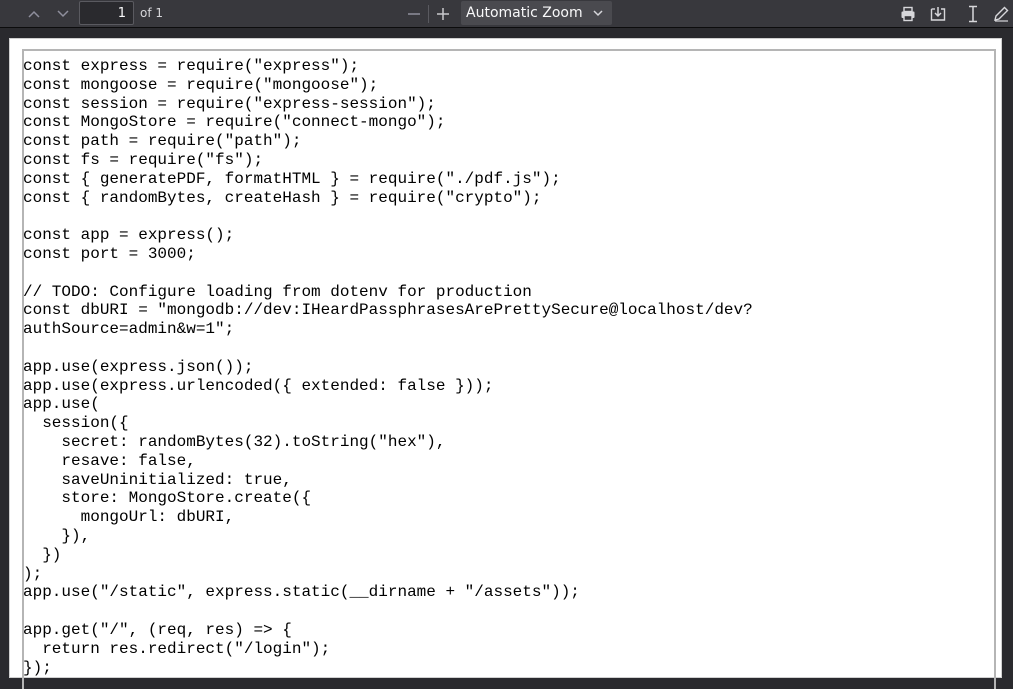  Describe the element at coordinates (167, 498) in the screenshot. I see `code-line: store: MongoStore.create({` at that location.